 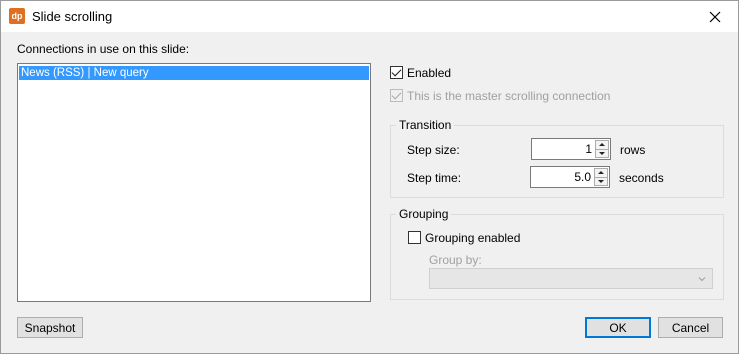 I want to click on step-size-increment-button, so click(x=602, y=145).